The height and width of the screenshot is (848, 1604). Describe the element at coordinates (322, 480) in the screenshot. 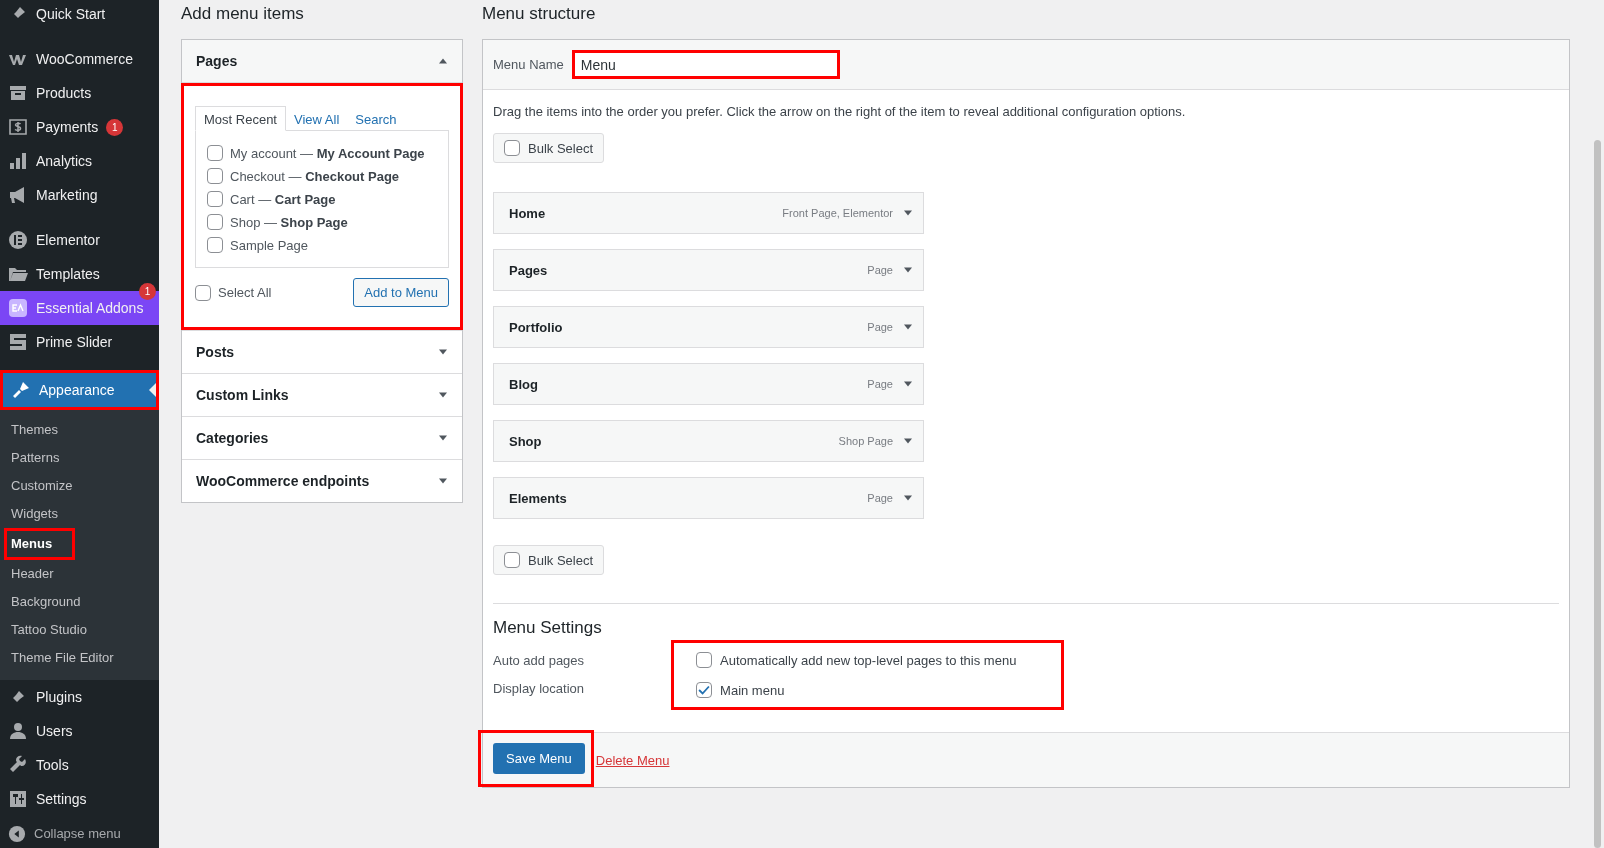

I see `accordion-header: WooCommerce endpoints` at that location.